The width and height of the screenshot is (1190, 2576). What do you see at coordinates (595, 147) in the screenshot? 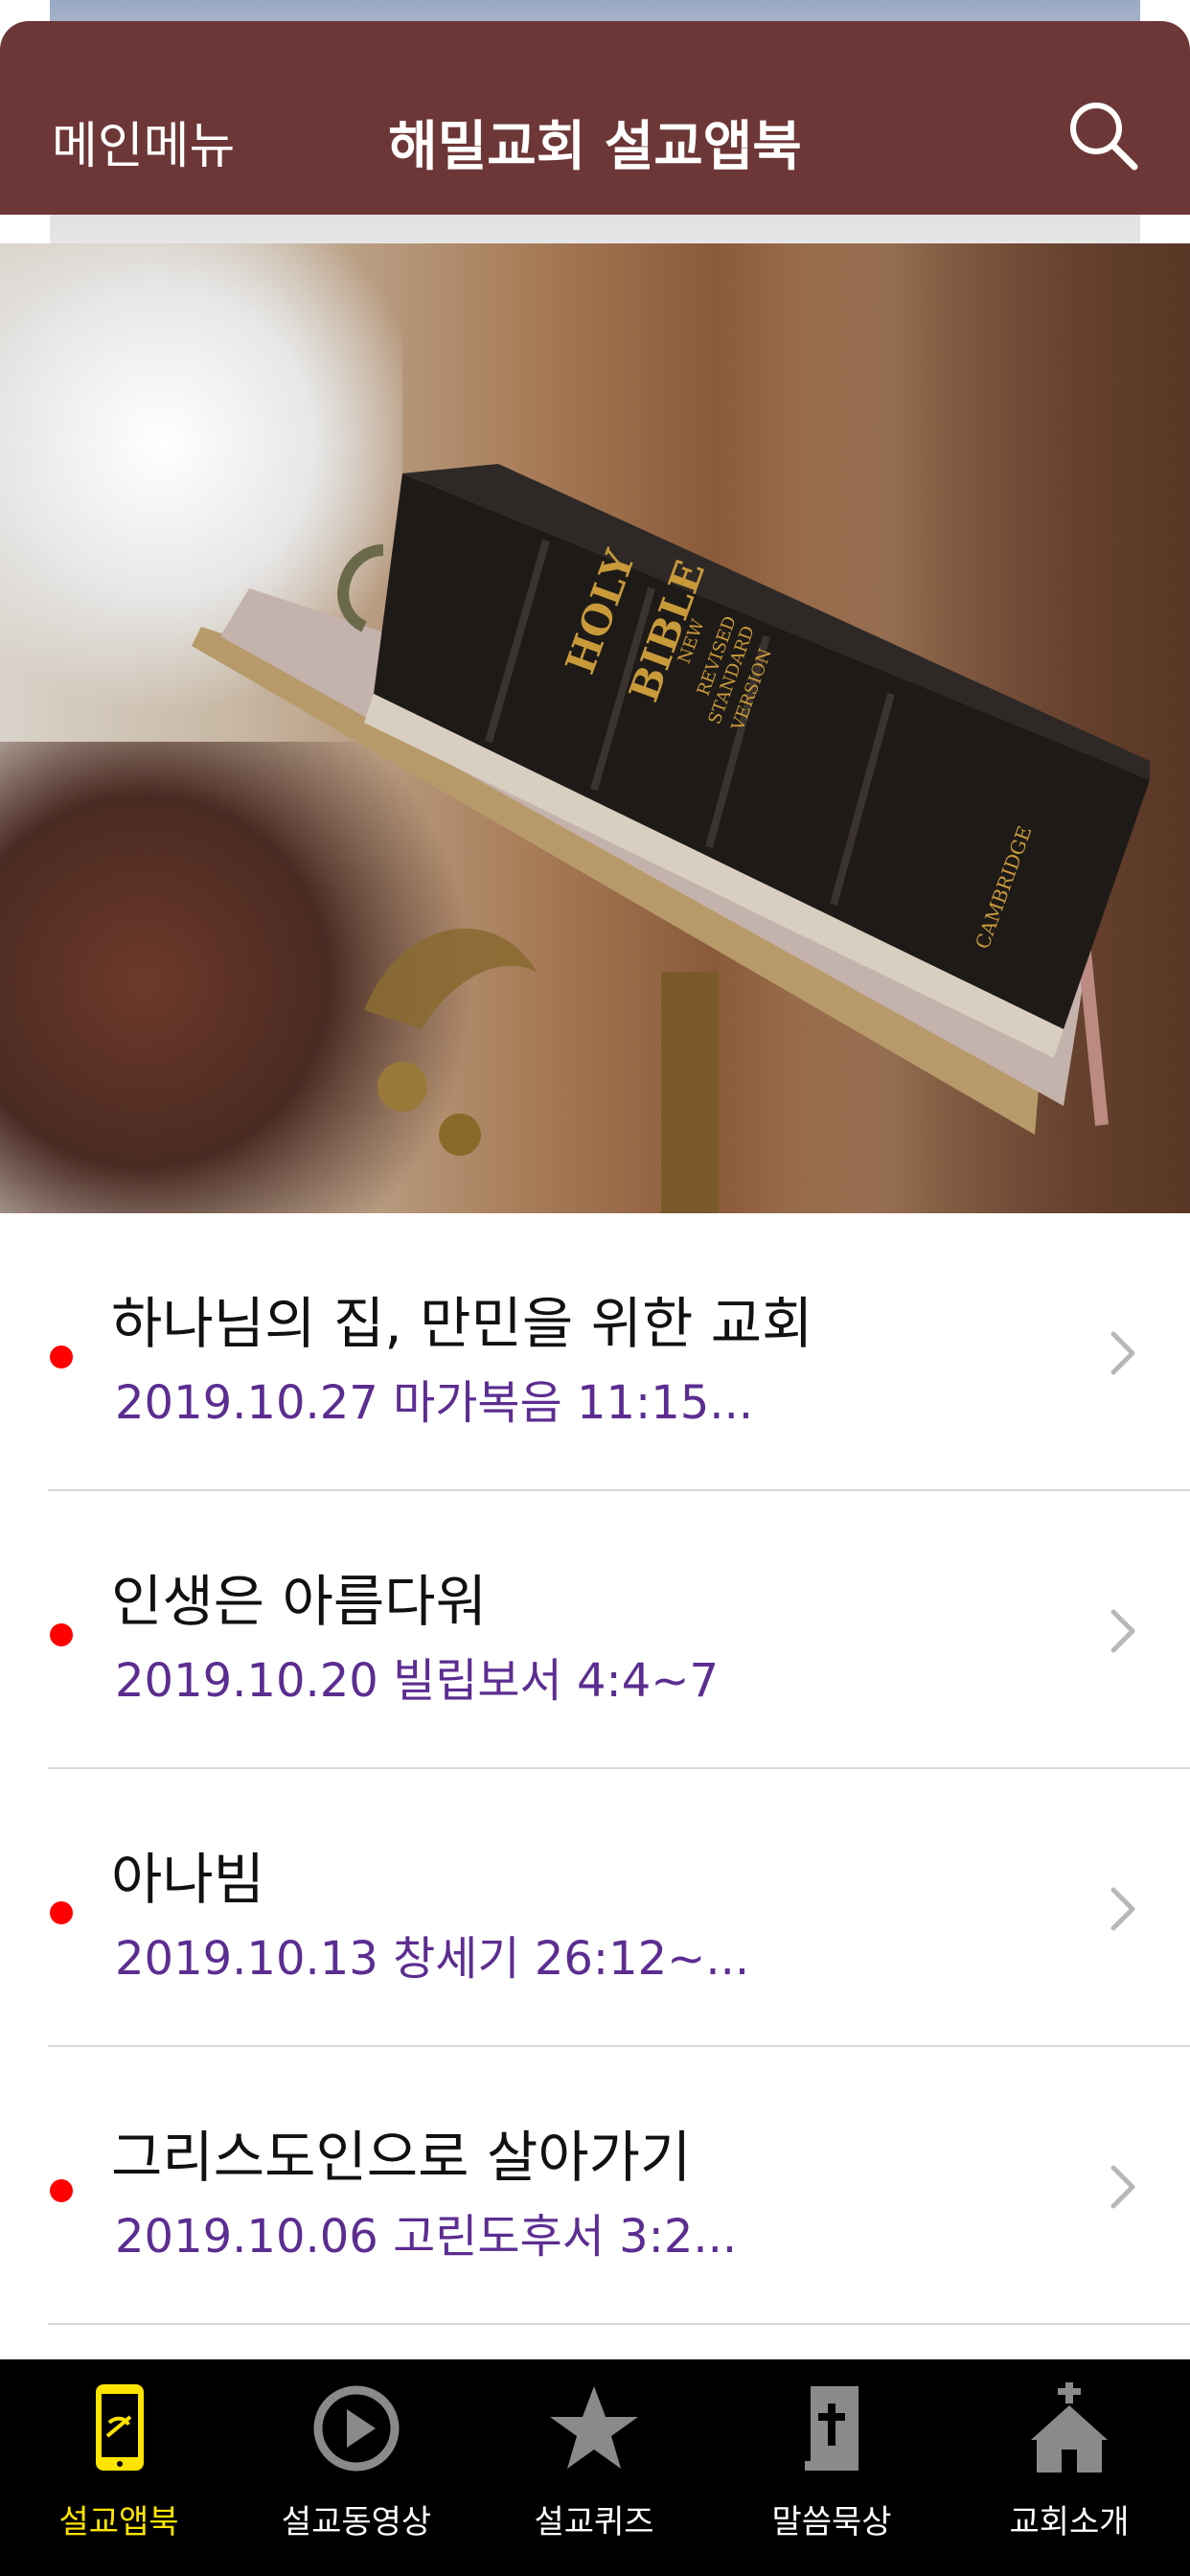
I see `app-title: 해밀교회 설교앱북` at bounding box center [595, 147].